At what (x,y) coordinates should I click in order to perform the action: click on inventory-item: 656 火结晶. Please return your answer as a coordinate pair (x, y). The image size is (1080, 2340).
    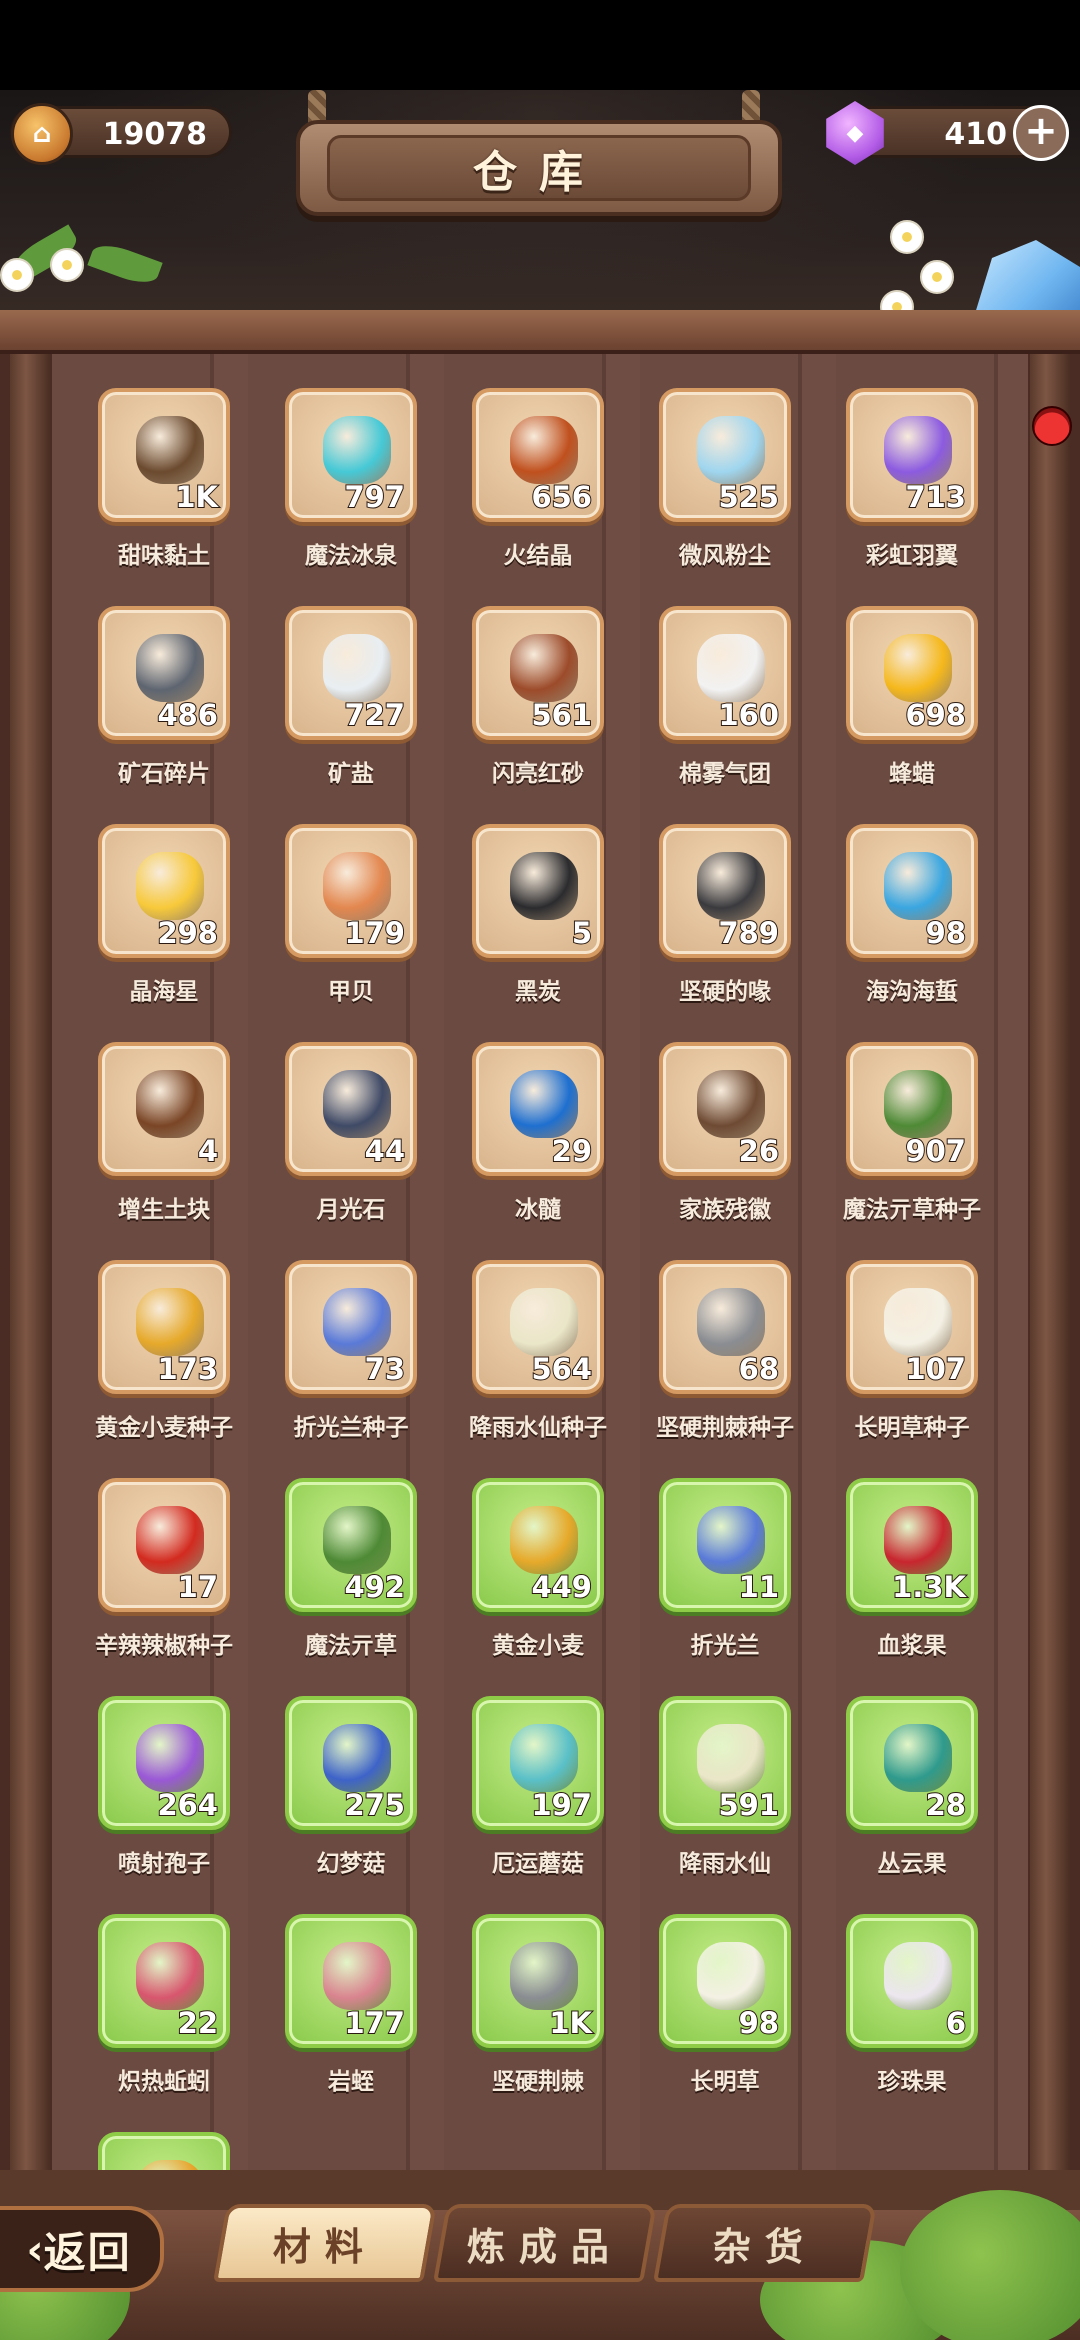
    Looking at the image, I should click on (538, 483).